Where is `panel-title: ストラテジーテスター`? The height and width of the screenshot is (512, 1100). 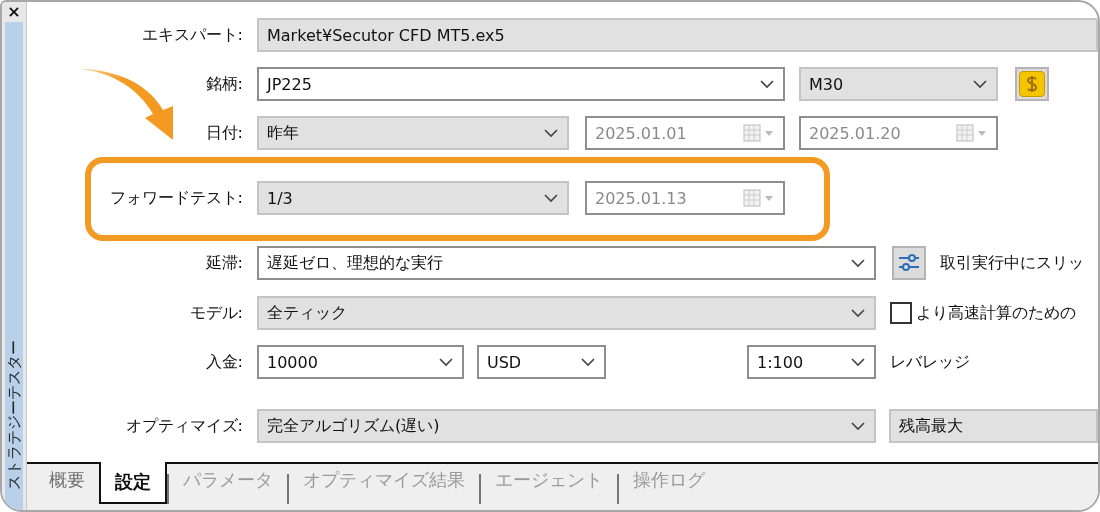 panel-title: ストラテジーテスター is located at coordinates (14, 415).